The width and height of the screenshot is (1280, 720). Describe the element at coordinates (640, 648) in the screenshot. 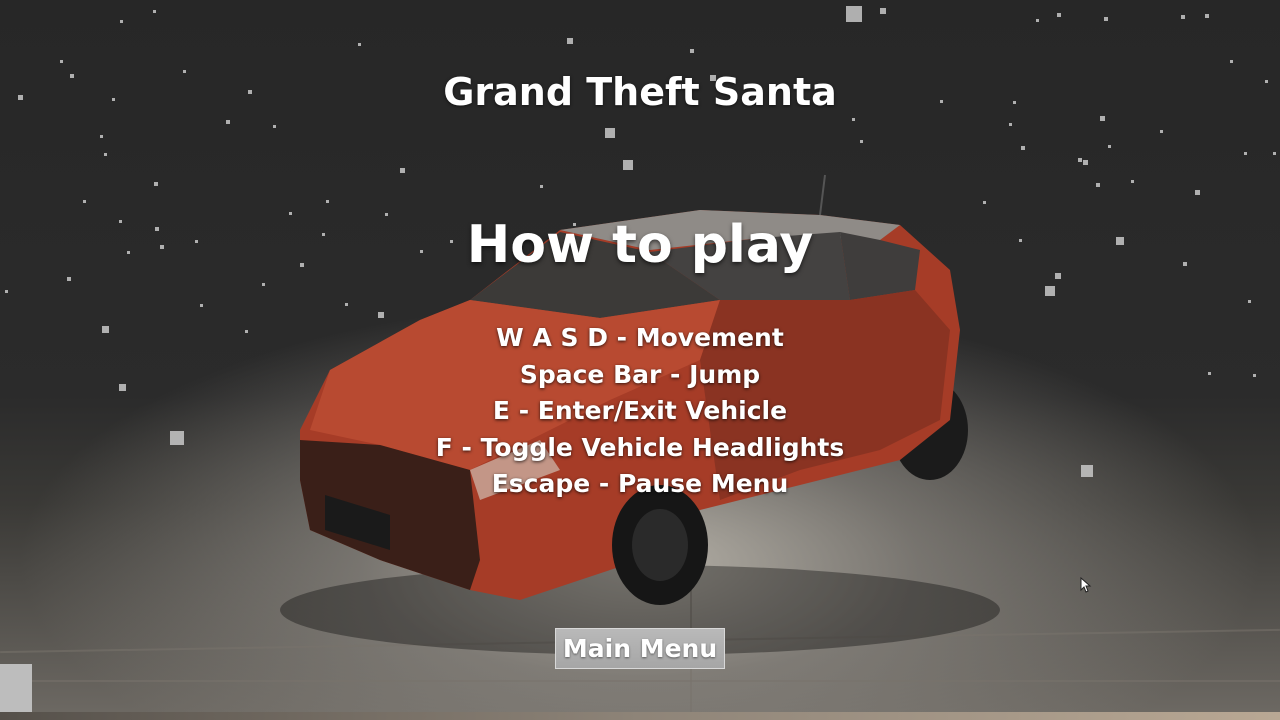

I see `main-menu-button: Main Menu` at that location.